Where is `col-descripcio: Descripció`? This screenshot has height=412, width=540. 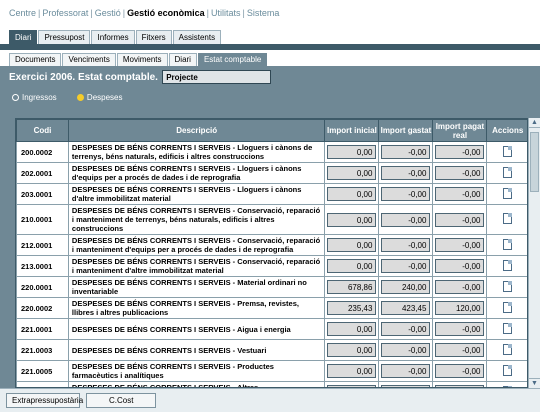
col-descripcio: Descripció is located at coordinates (196, 130).